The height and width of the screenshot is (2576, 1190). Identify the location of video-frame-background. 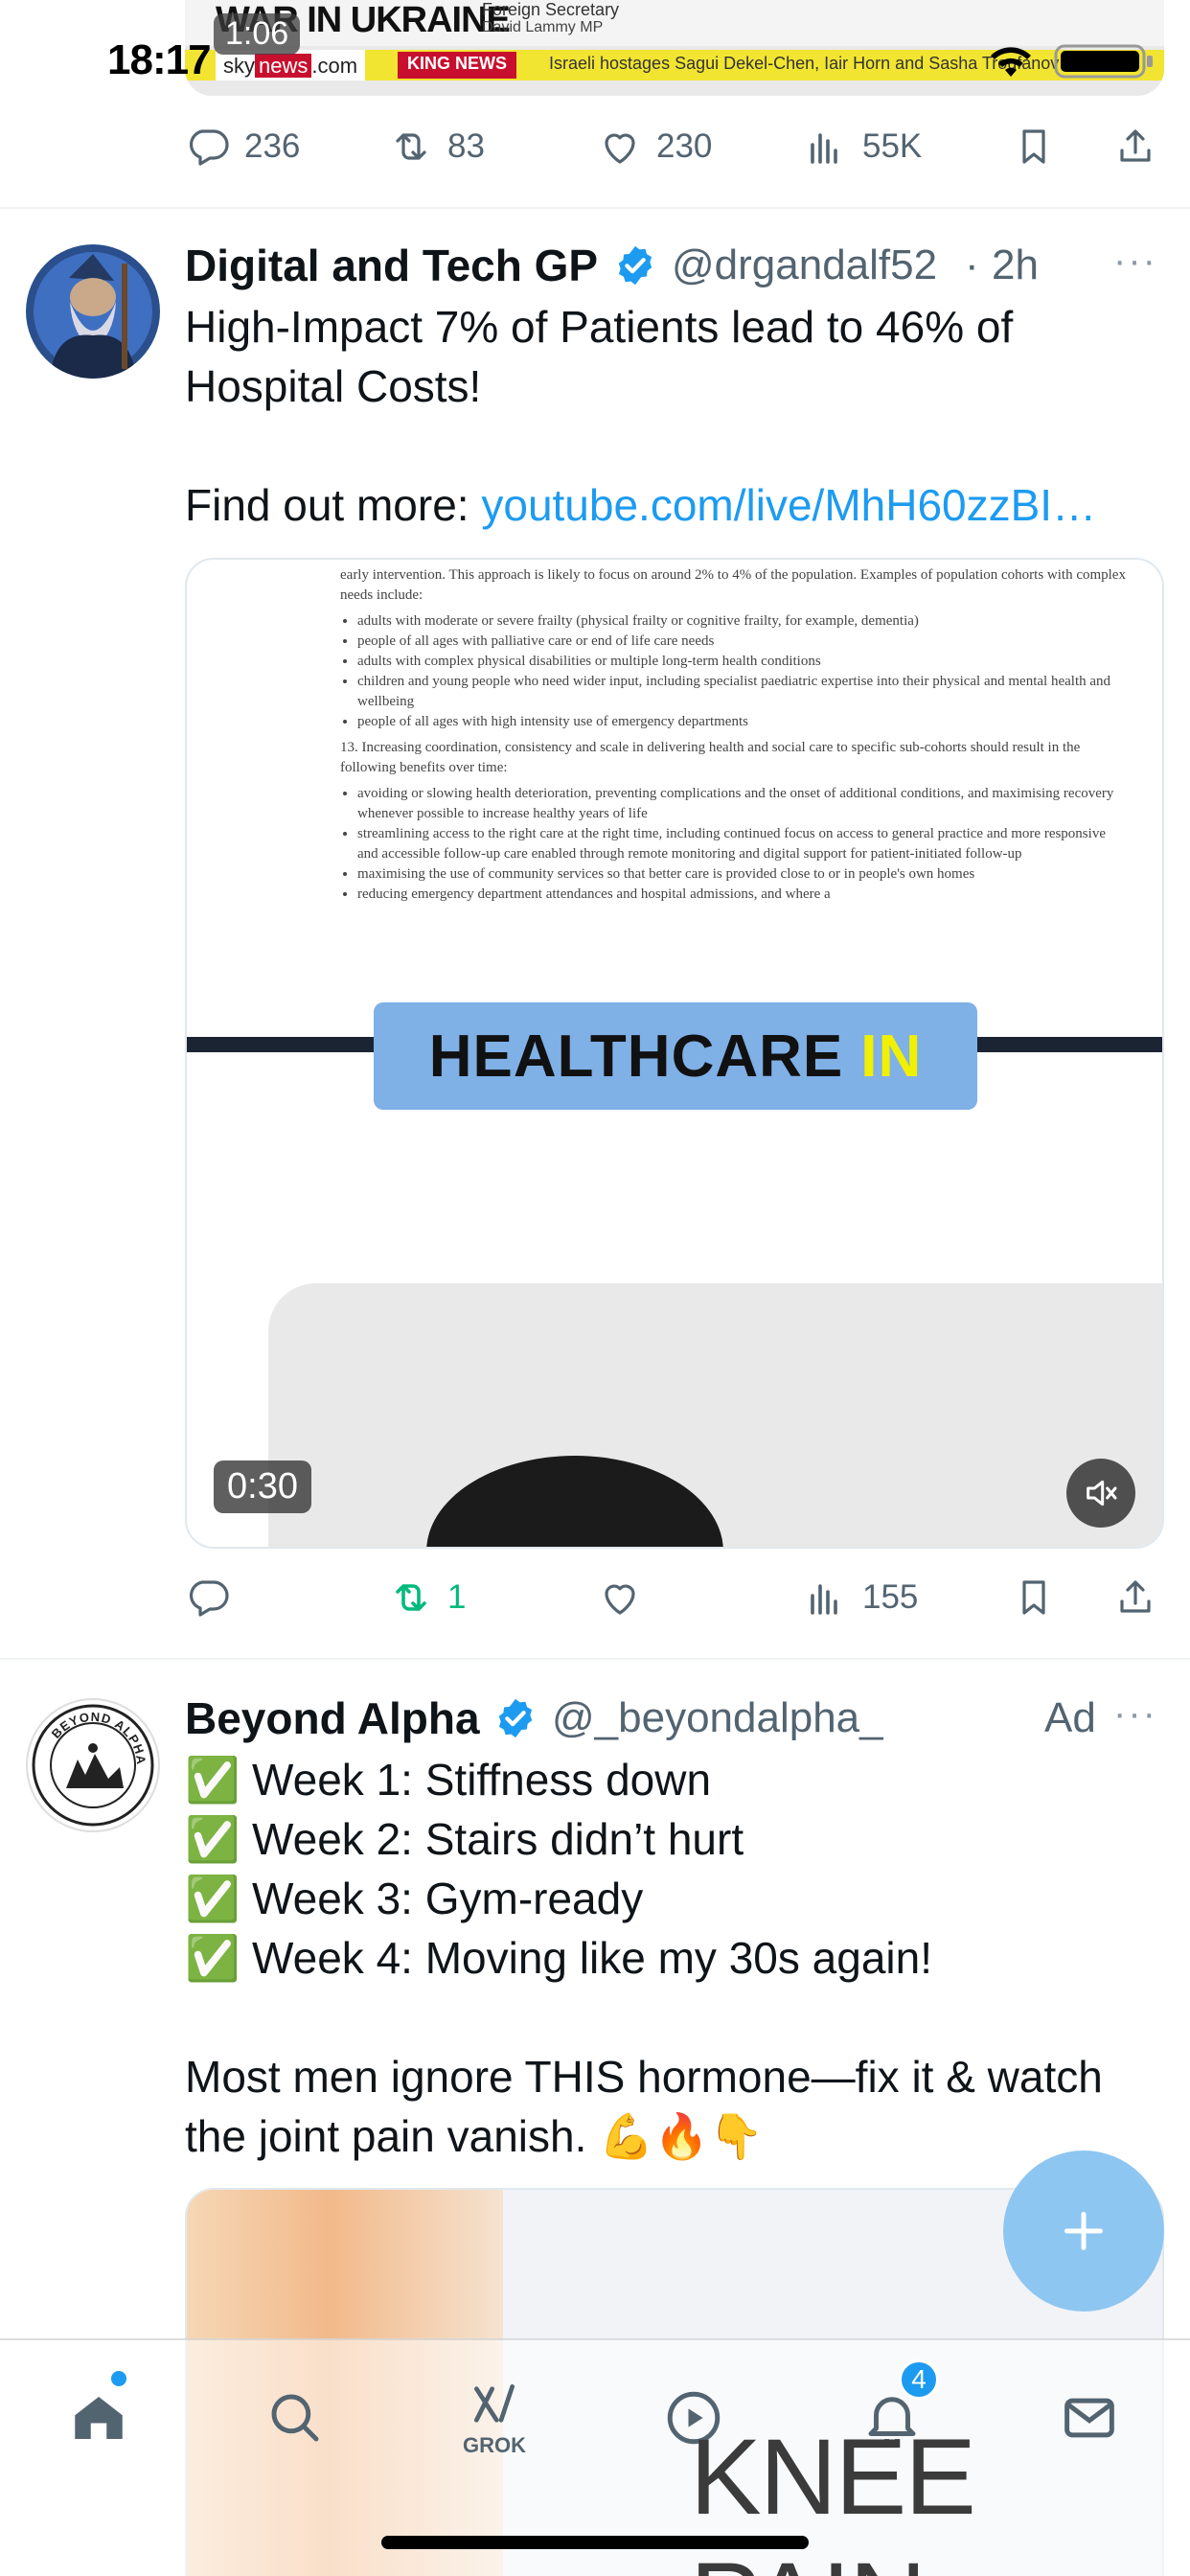
(715, 1415).